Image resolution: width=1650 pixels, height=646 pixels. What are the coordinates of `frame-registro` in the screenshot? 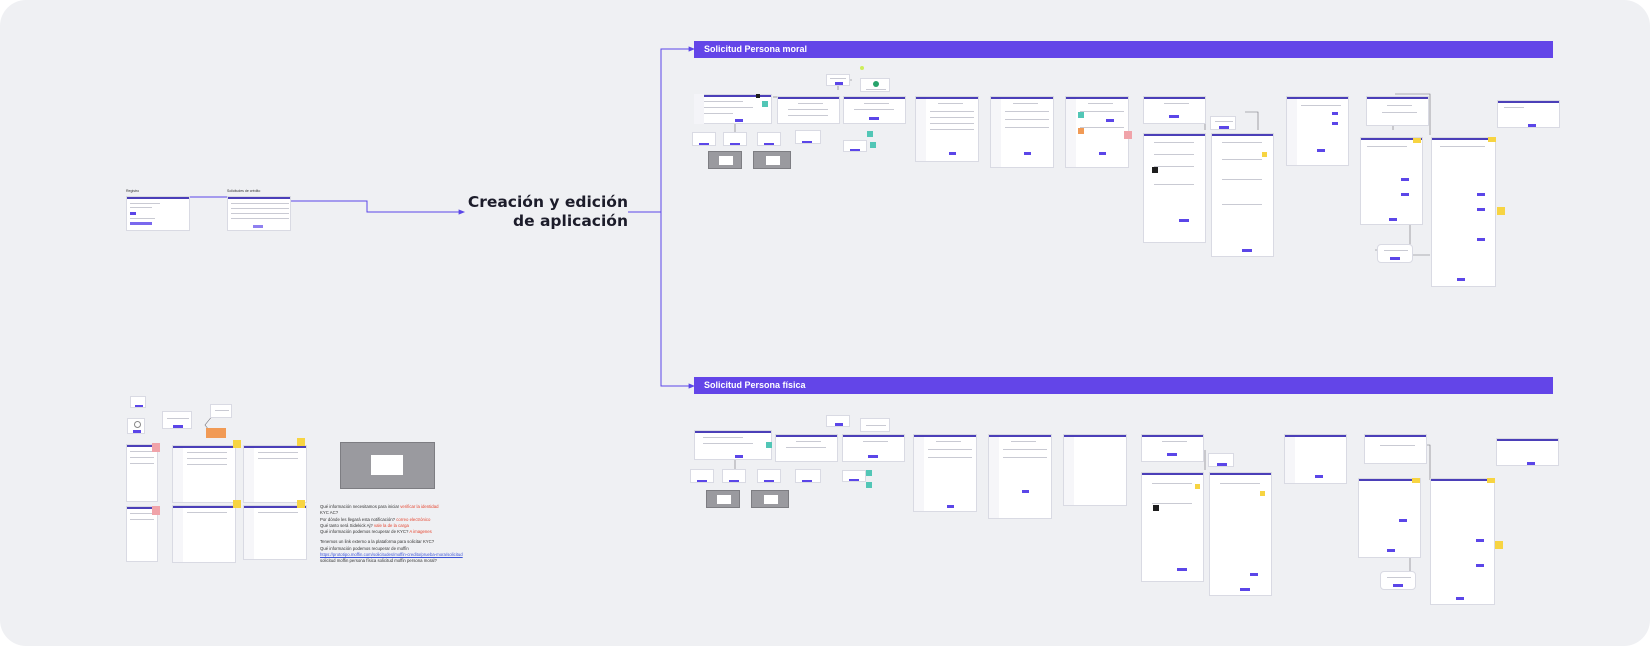 It's located at (158, 213).